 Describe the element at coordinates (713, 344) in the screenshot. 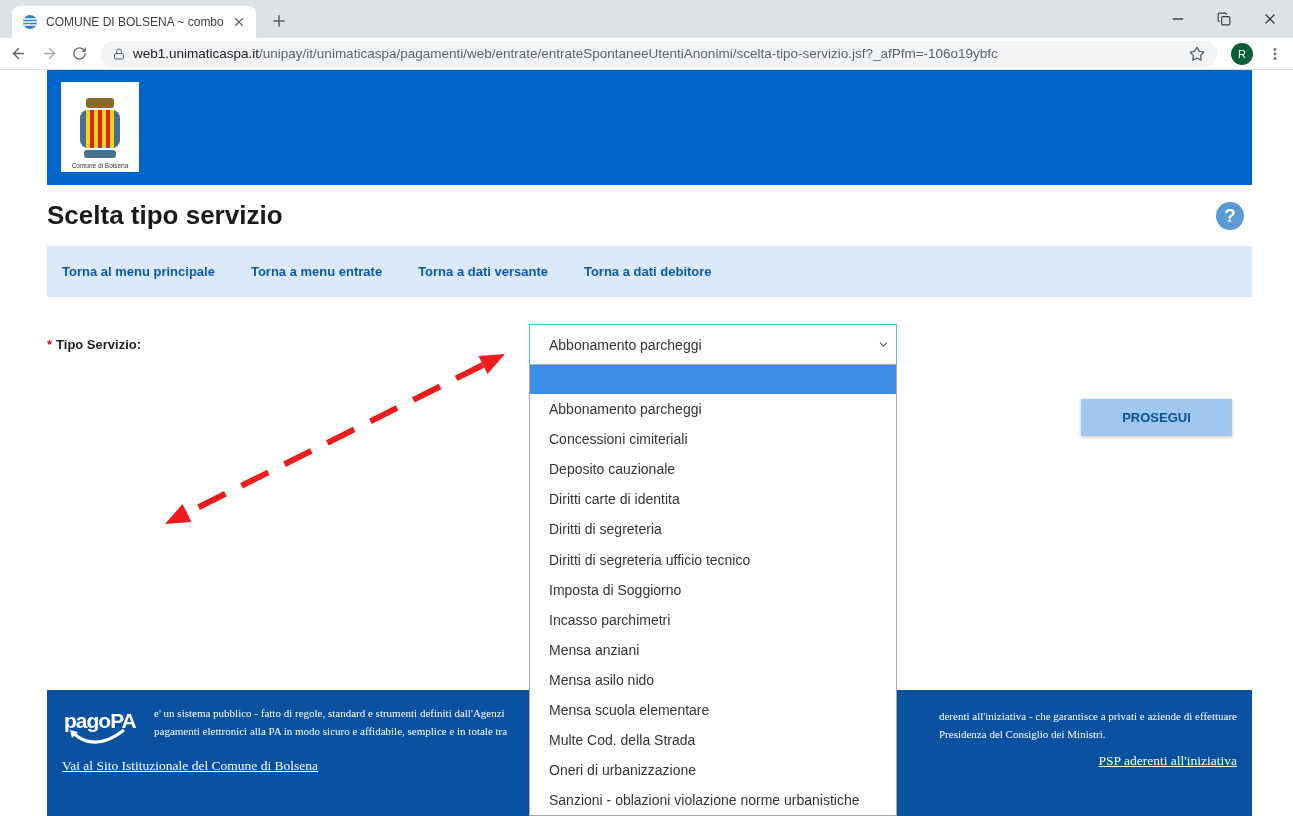

I see `service-select: Abbonamento parcheggi` at that location.